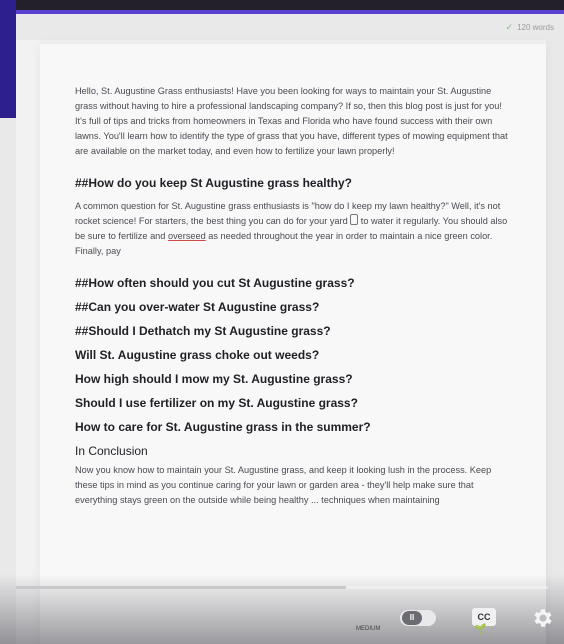 This screenshot has width=564, height=644. I want to click on medium-label: MEDIUM, so click(368, 629).